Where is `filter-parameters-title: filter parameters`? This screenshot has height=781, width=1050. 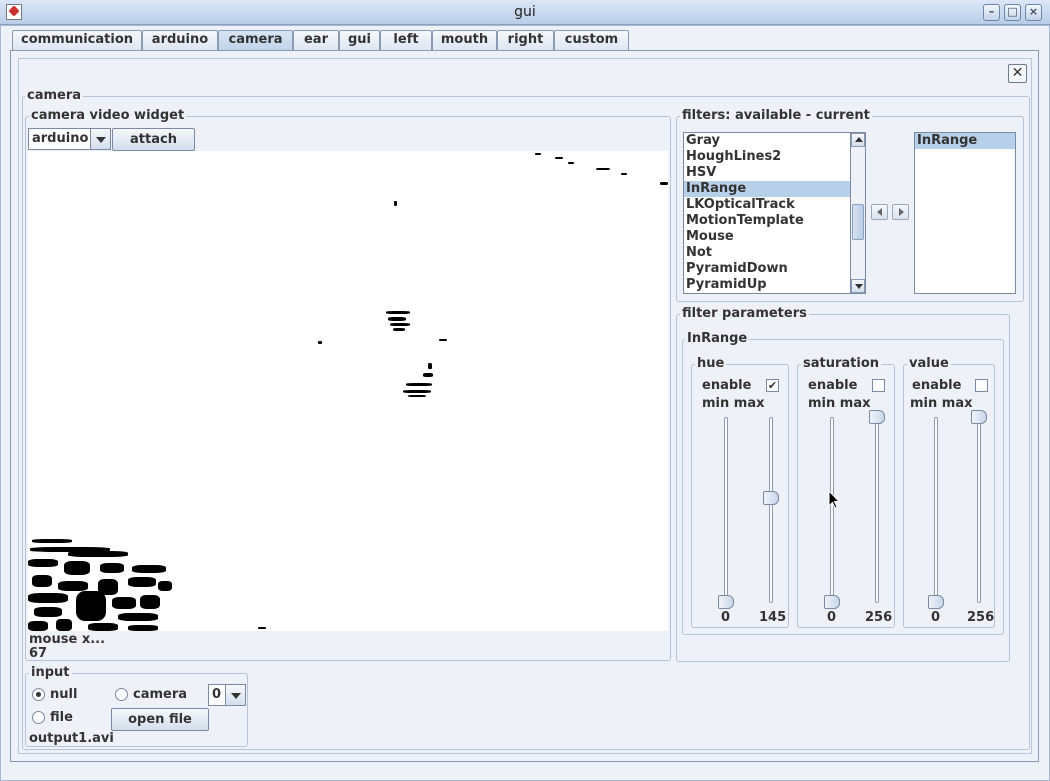 filter-parameters-title: filter parameters is located at coordinates (744, 313).